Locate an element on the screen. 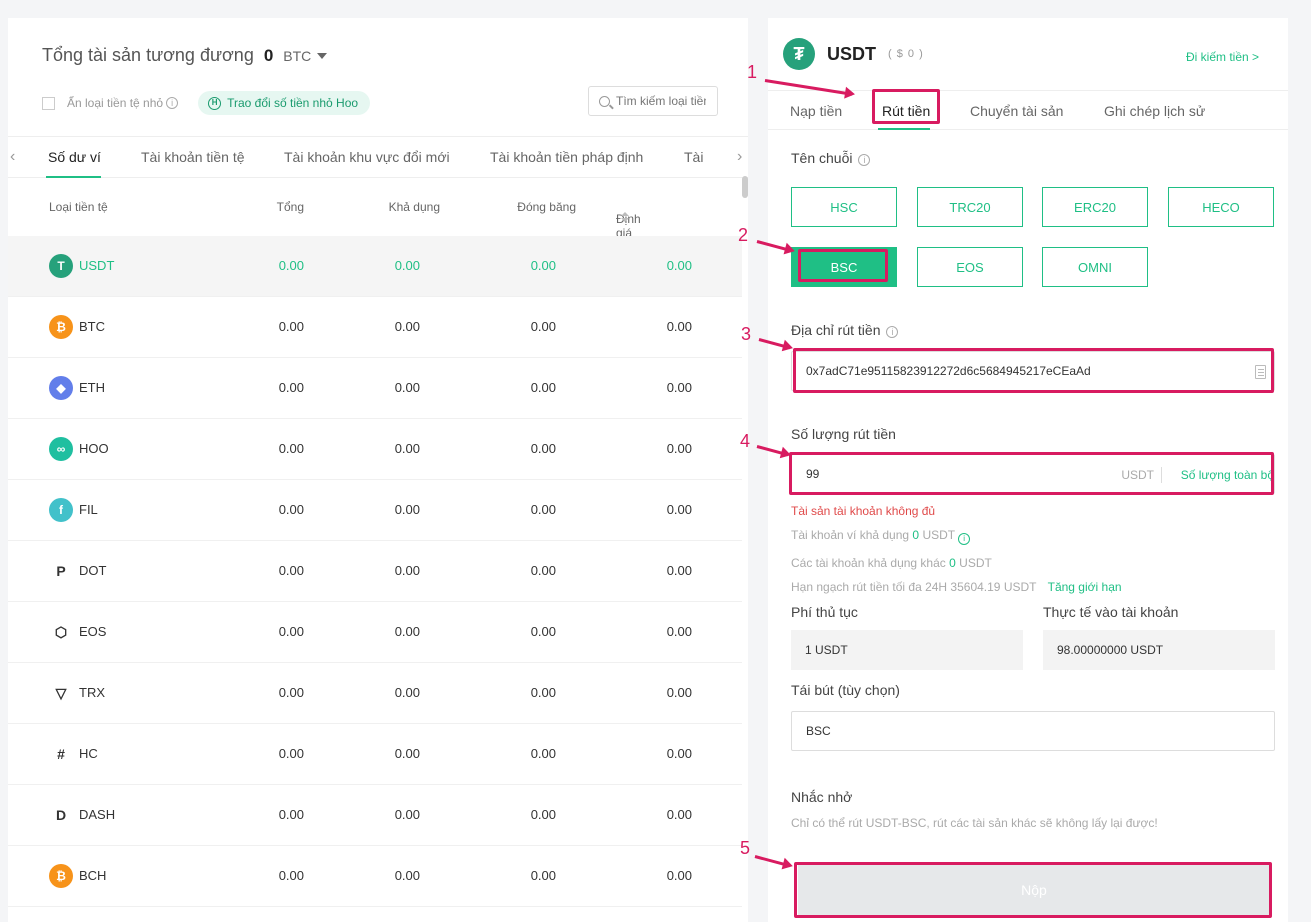 Image resolution: width=1311 pixels, height=922 pixels. table-row: ∞ HOO 0.00 0.00 0.00 0.00 is located at coordinates (375, 449).